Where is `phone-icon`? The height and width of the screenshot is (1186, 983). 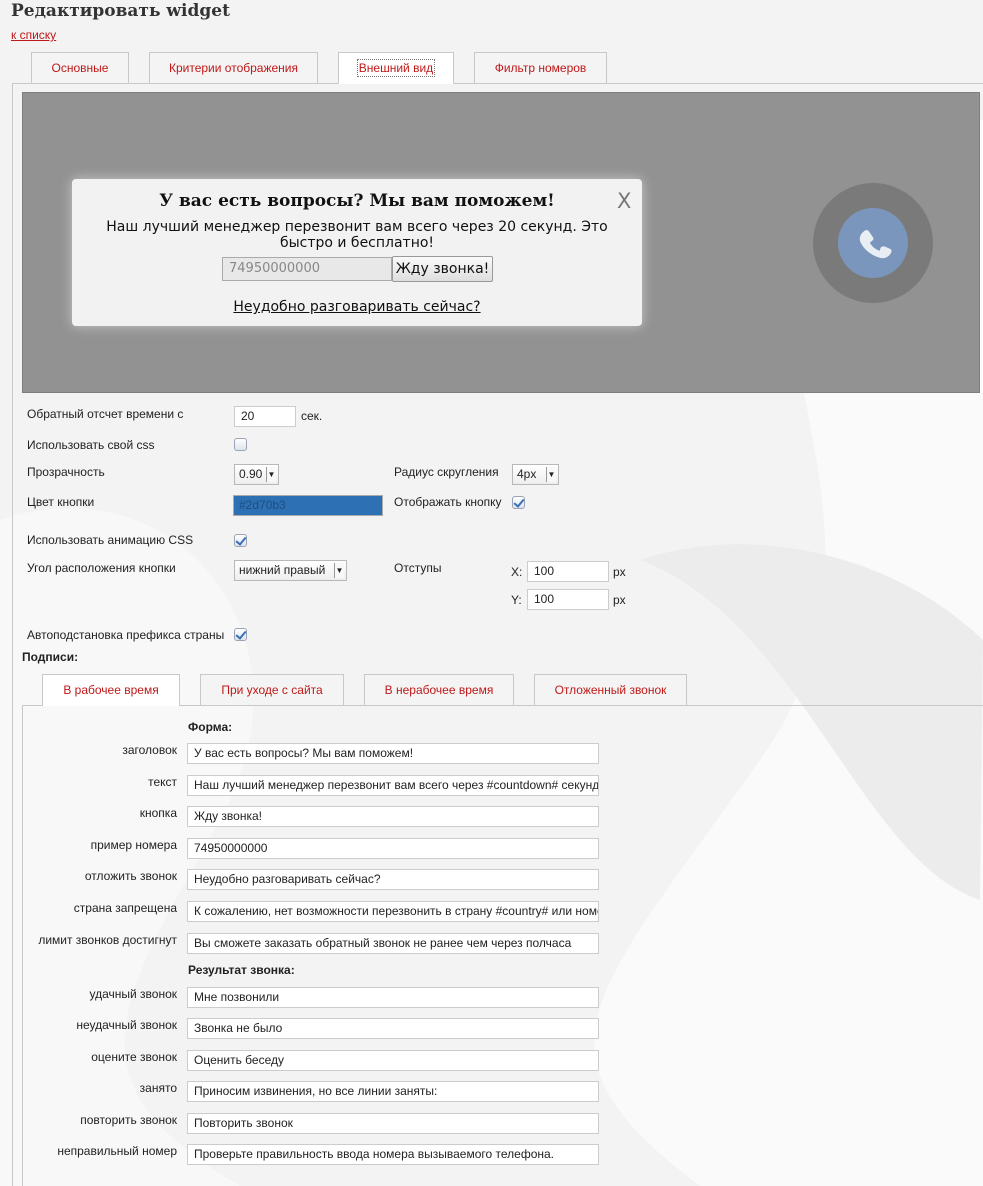
phone-icon is located at coordinates (875, 244).